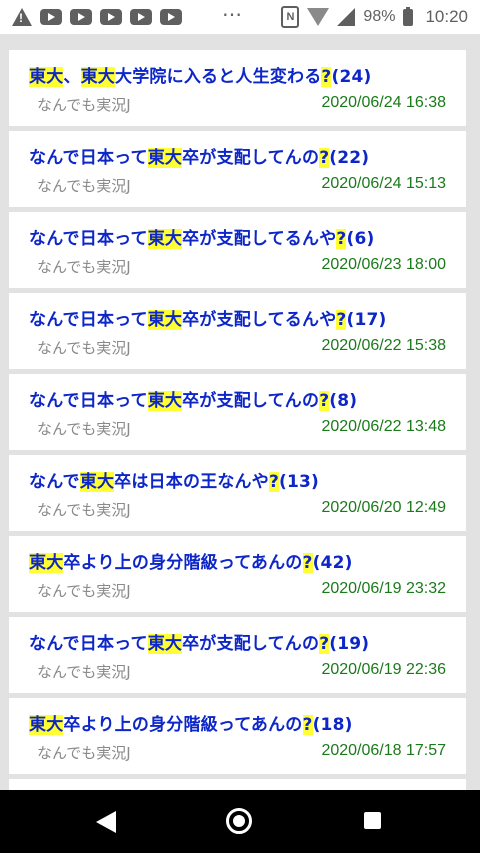  I want to click on post-date: 2020/06/20 12:49, so click(383, 507).